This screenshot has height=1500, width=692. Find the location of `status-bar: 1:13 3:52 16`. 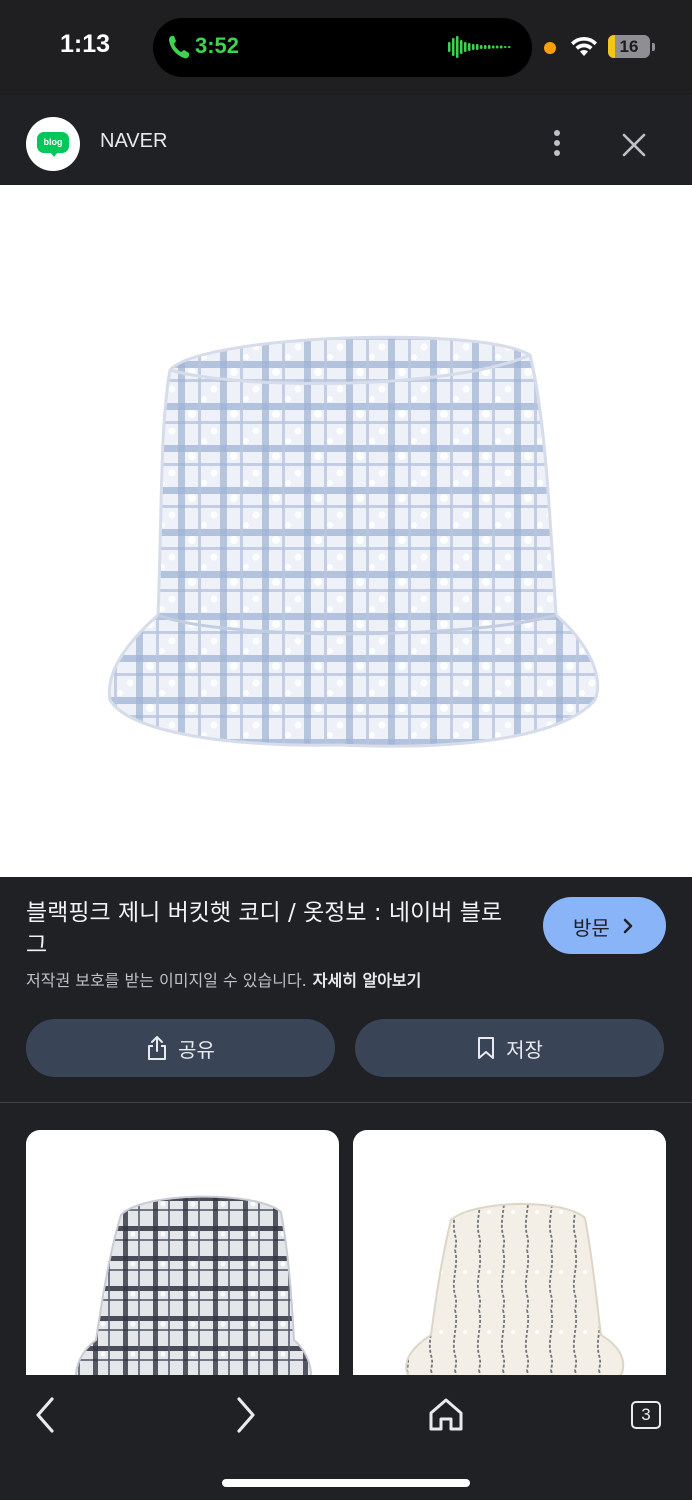

status-bar: 1:13 3:52 16 is located at coordinates (346, 47).